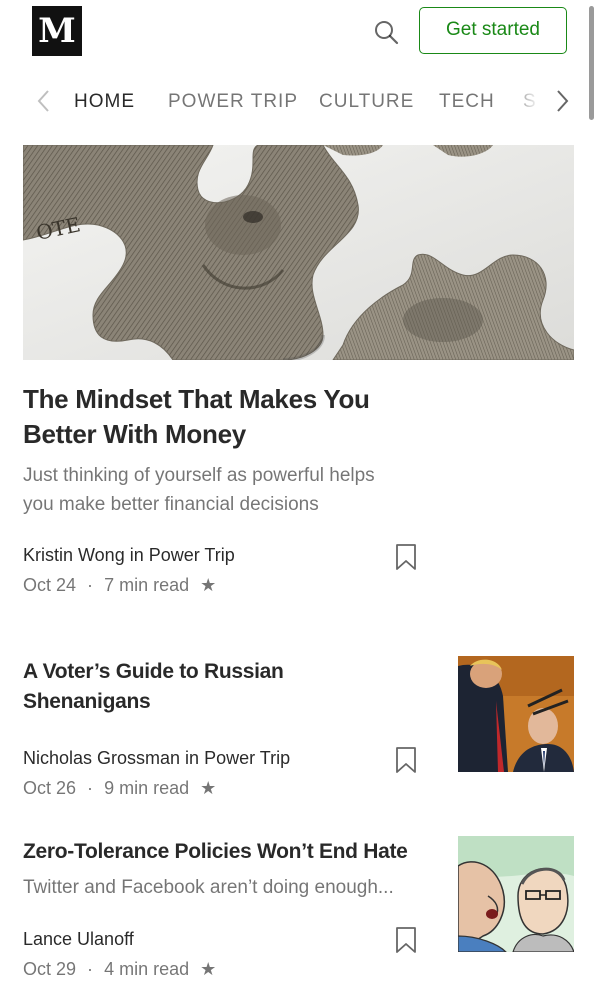 Image resolution: width=597 pixels, height=1000 pixels. What do you see at coordinates (104, 102) in the screenshot?
I see `tab-home: HOME` at bounding box center [104, 102].